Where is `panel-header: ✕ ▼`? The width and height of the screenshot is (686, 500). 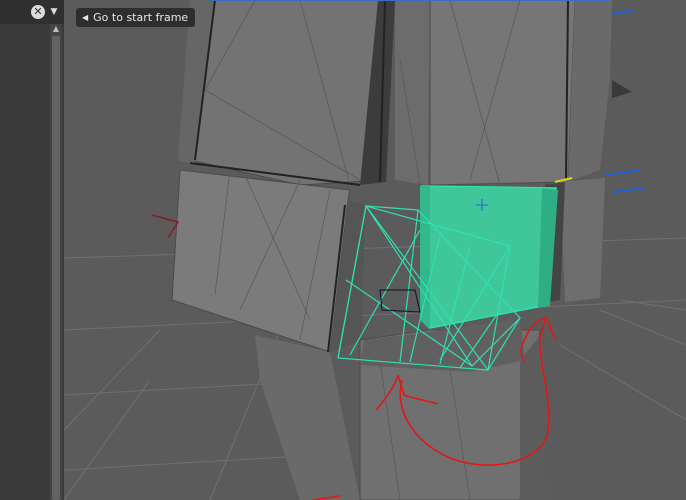 panel-header: ✕ ▼ is located at coordinates (32, 12).